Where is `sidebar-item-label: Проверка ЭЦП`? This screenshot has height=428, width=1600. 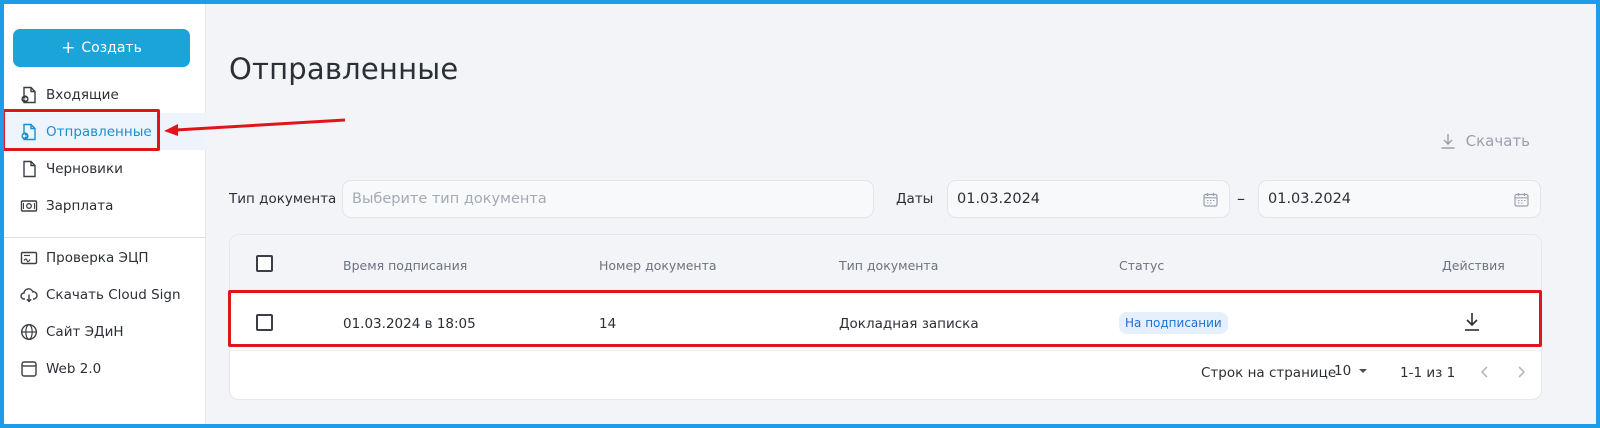 sidebar-item-label: Проверка ЭЦП is located at coordinates (97, 257).